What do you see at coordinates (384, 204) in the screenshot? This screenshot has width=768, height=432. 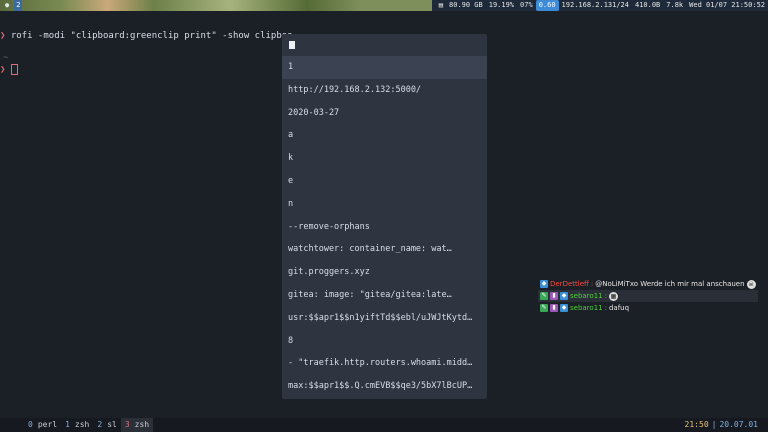 I see `clipboard-item: n` at bounding box center [384, 204].